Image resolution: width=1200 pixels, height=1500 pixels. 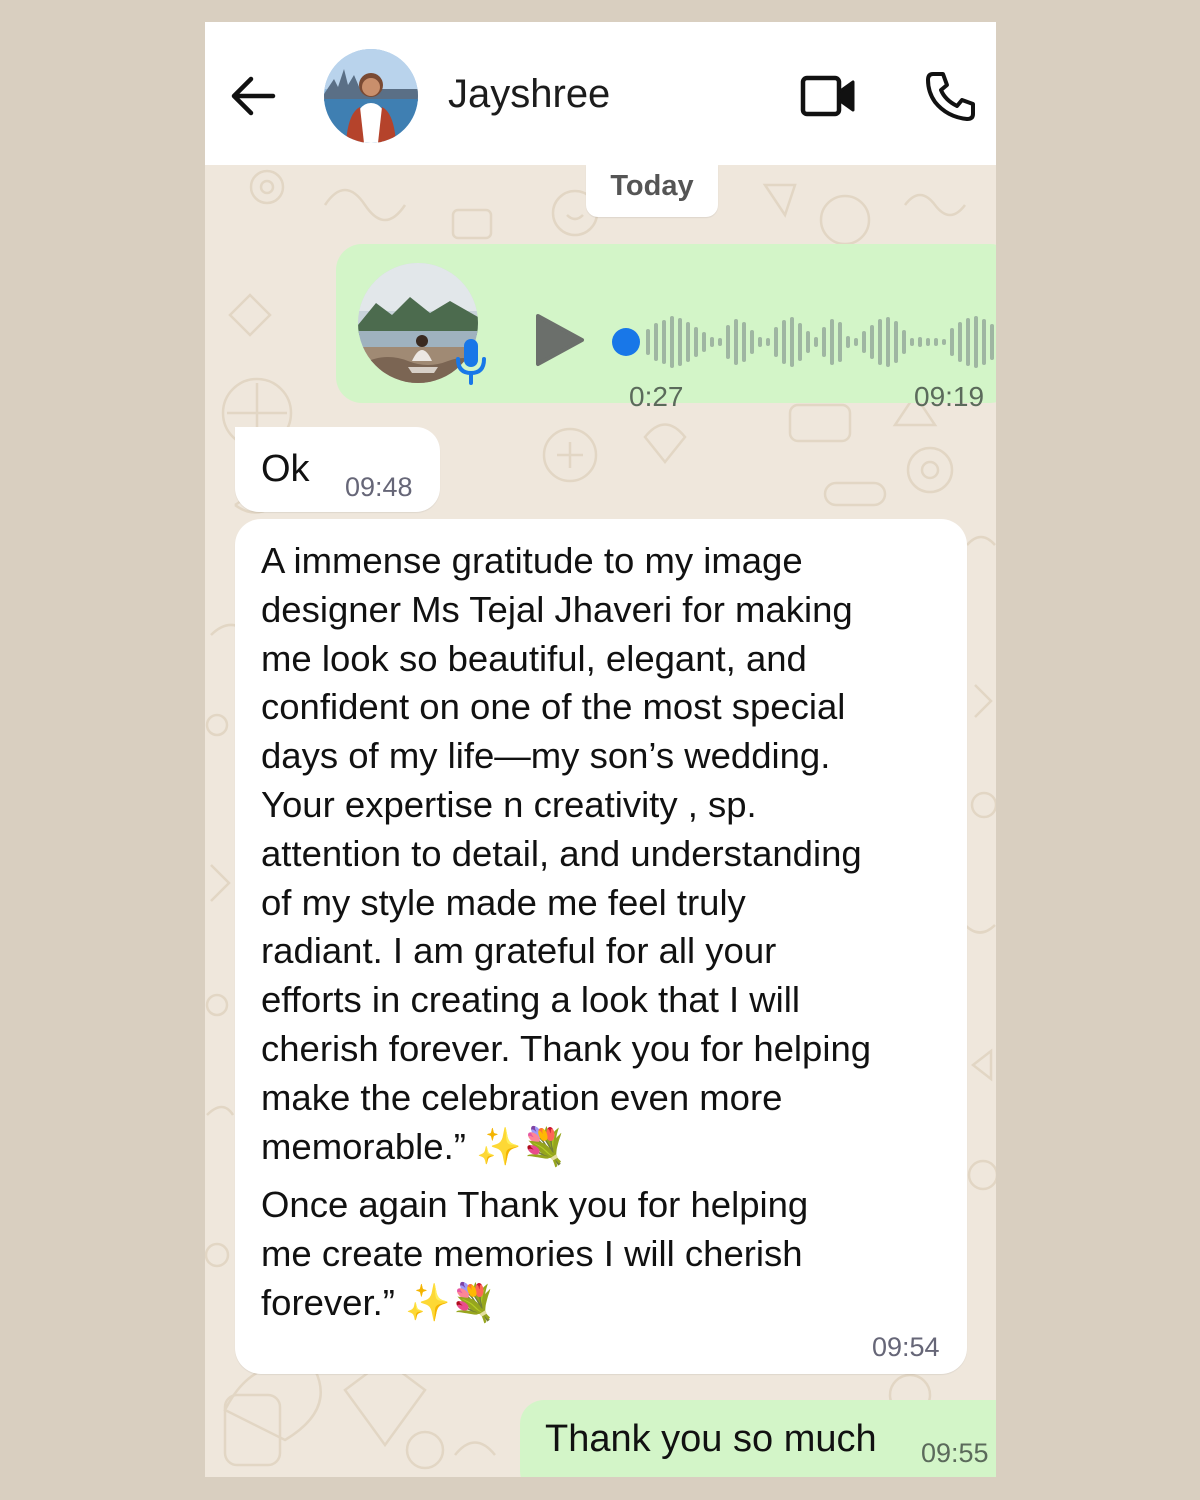 I want to click on voice-call-button, so click(x=951, y=96).